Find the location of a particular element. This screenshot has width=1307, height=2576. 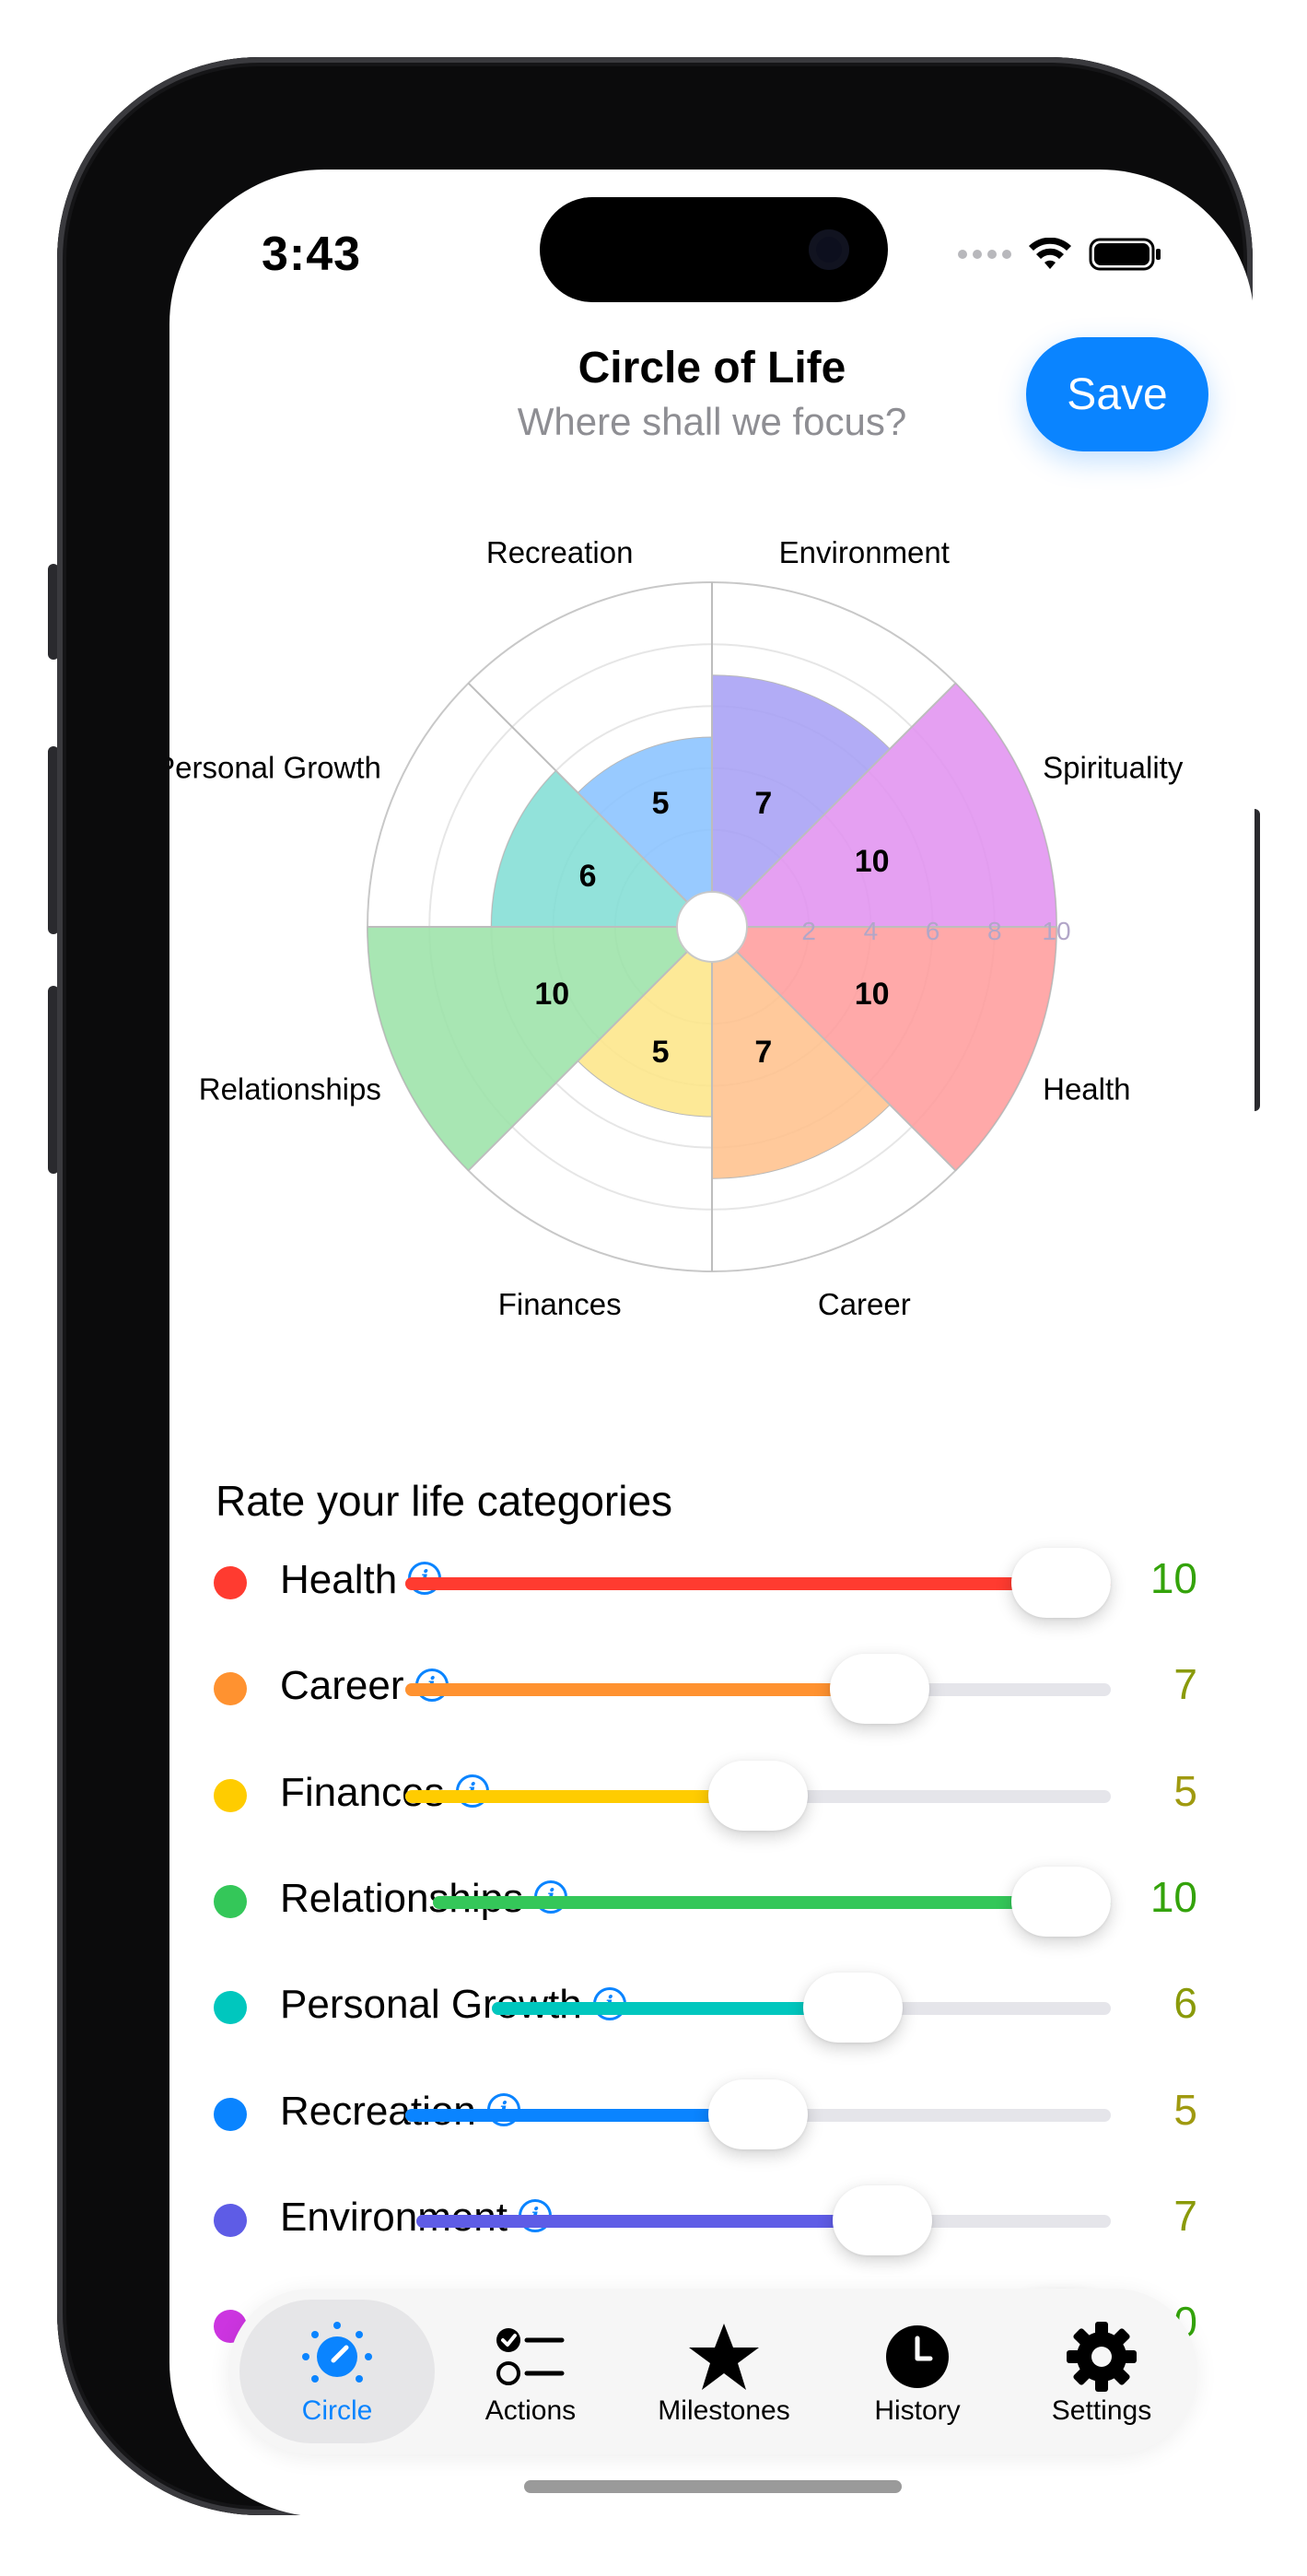

chart-tick-label: 2 is located at coordinates (808, 931).